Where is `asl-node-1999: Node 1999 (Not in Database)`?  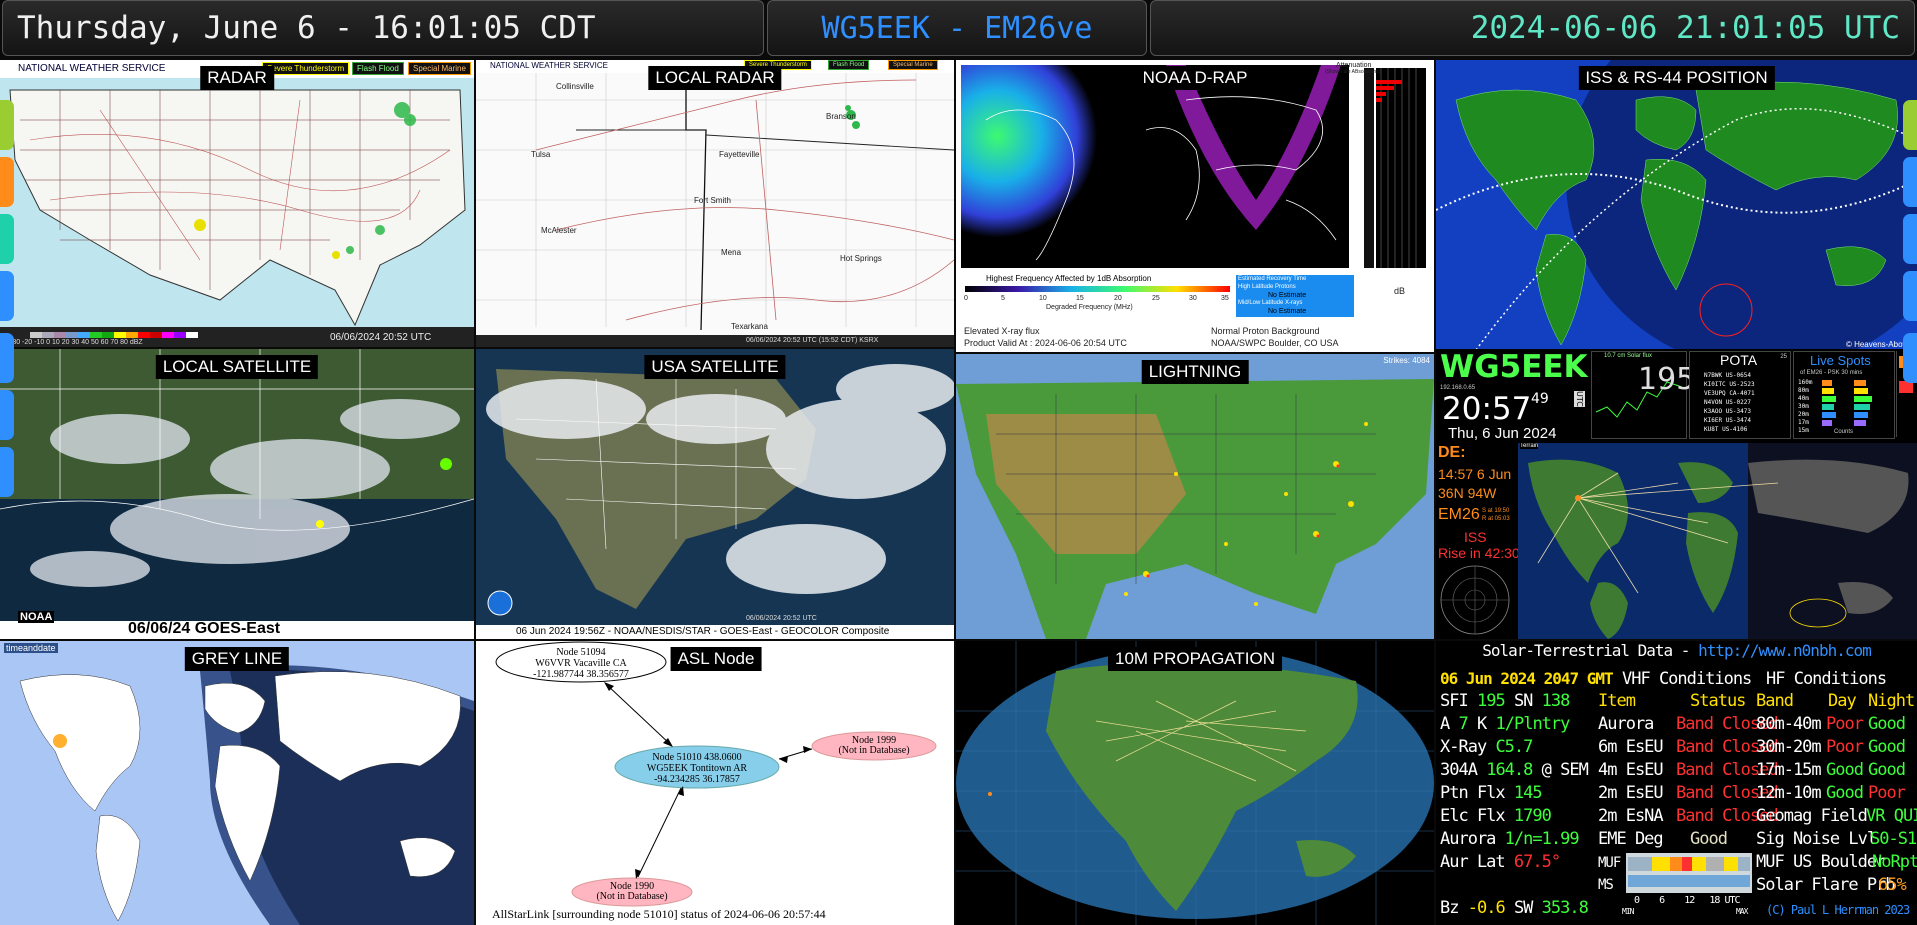
asl-node-1999: Node 1999 (Not in Database) is located at coordinates (874, 746).